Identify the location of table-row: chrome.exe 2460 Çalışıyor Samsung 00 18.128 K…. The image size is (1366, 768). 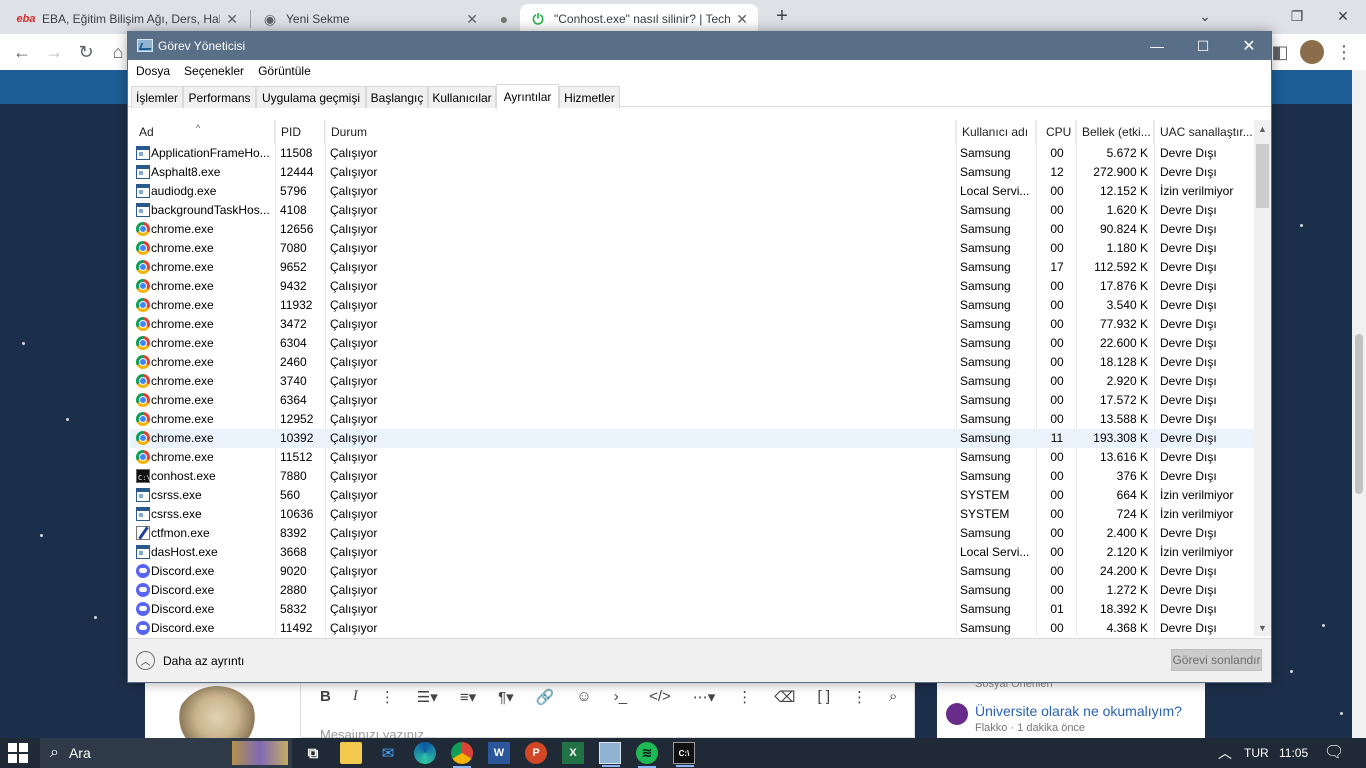
(692, 362).